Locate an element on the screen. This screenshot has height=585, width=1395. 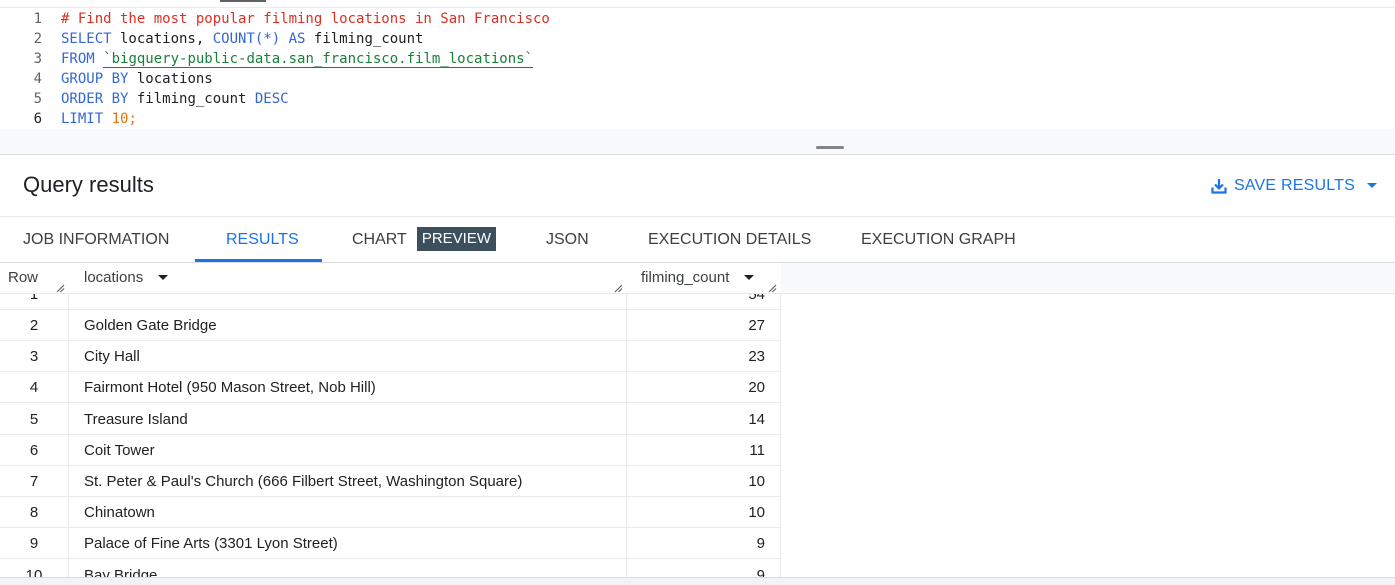
location-cell: City Hall is located at coordinates (112, 357).